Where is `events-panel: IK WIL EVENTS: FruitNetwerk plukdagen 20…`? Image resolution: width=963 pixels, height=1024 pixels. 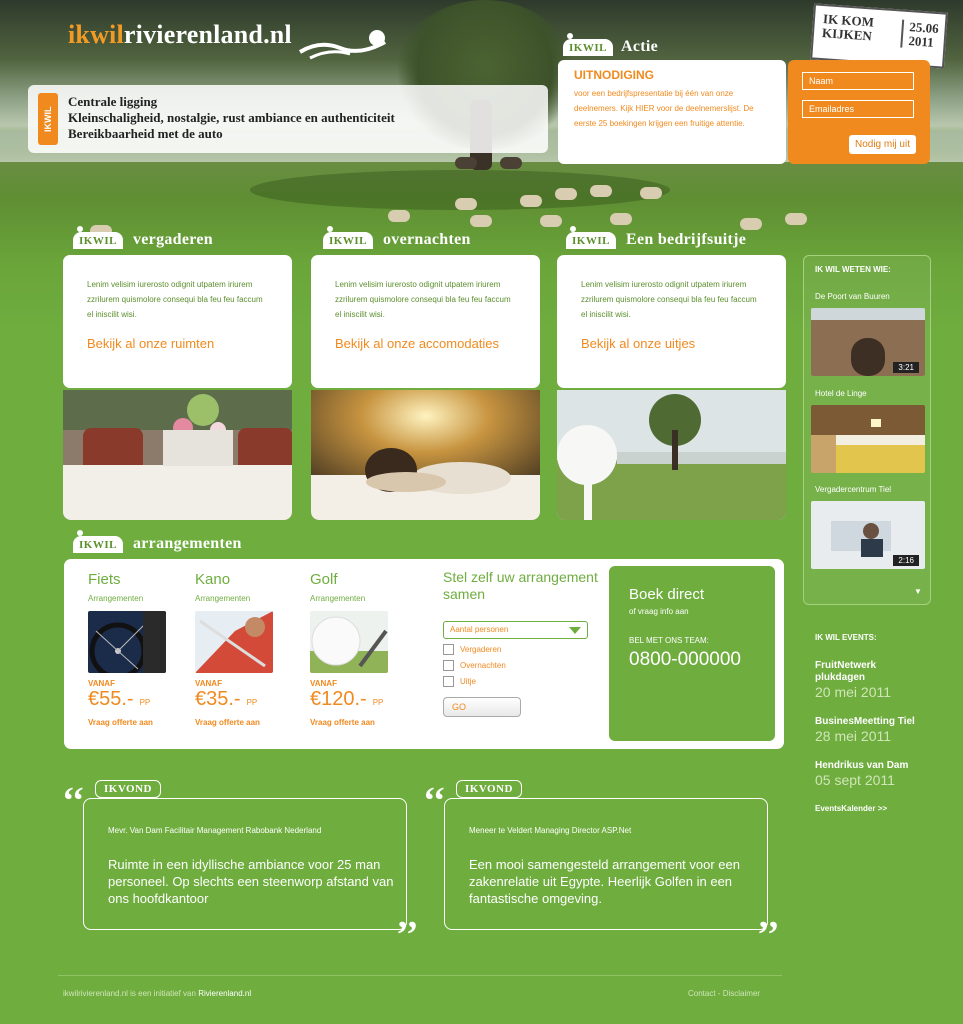
events-panel: IK WIL EVENTS: FruitNetwerk plukdagen 20… is located at coordinates (865, 723).